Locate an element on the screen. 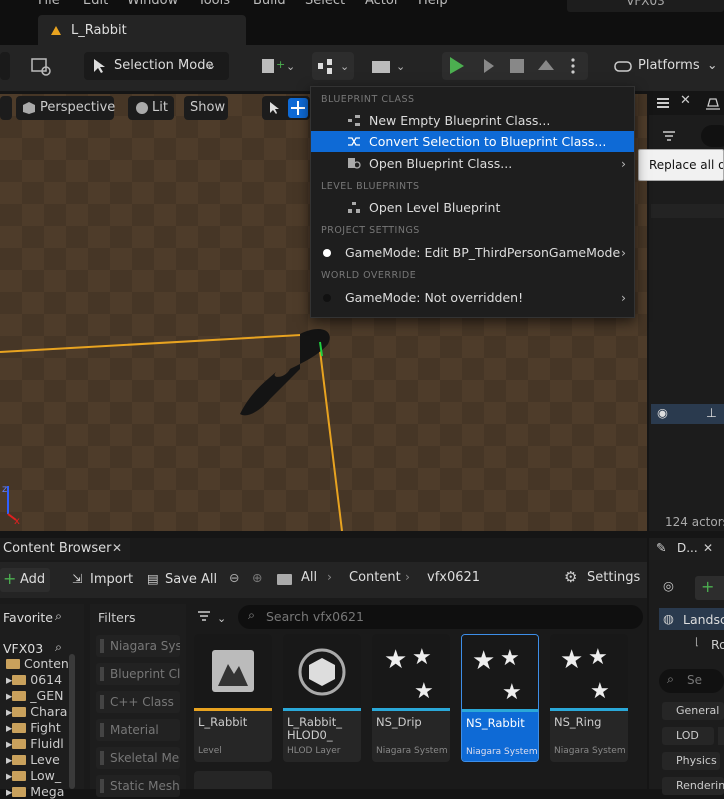 The width and height of the screenshot is (724, 799). menu-item-gamemode-world: GameMode: Not overridden! › is located at coordinates (472, 297).